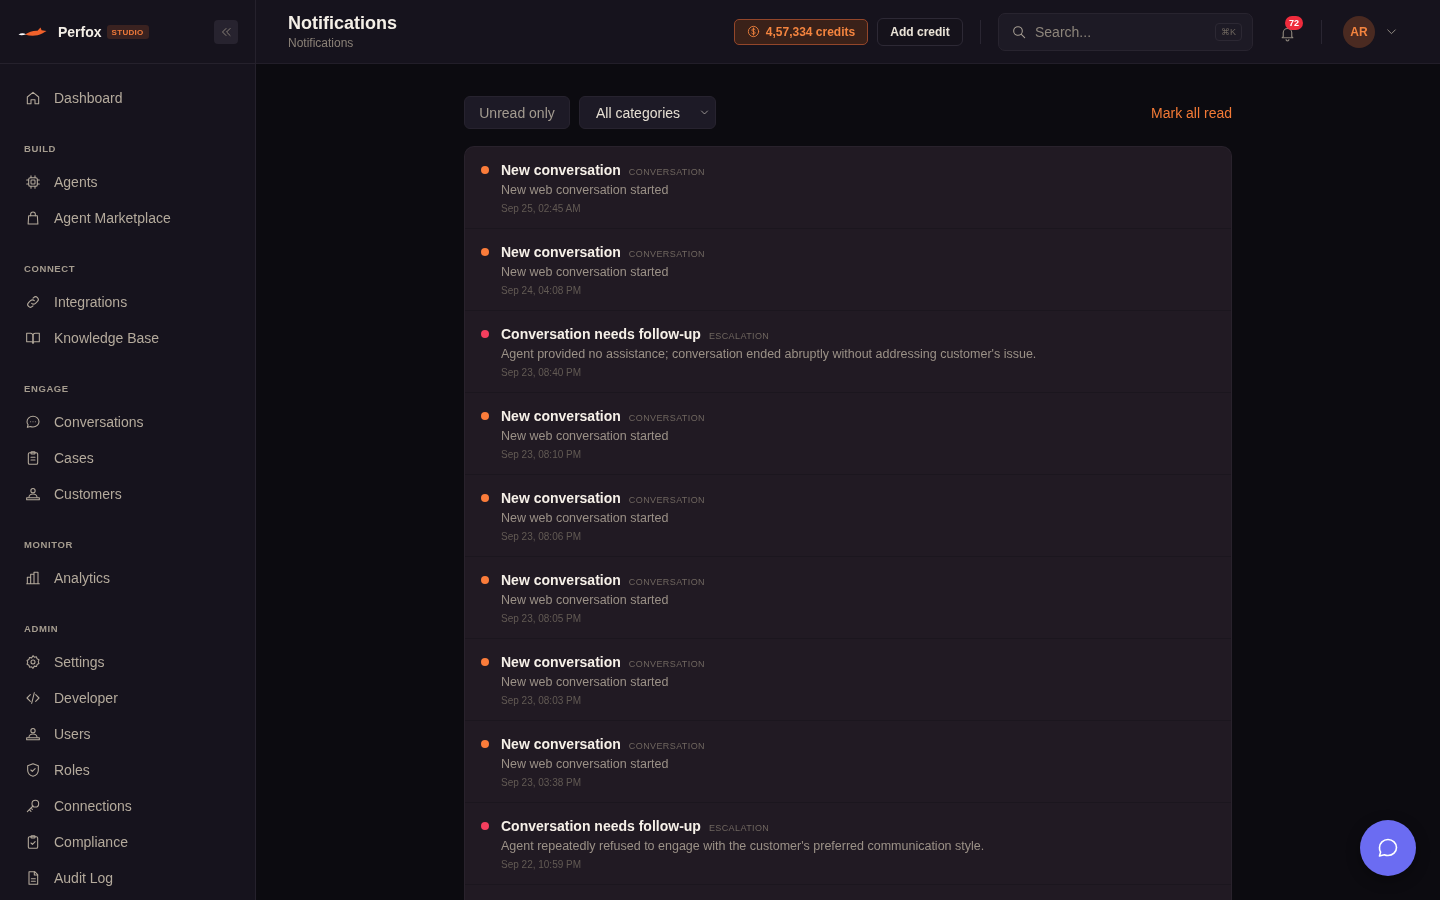 The width and height of the screenshot is (1440, 900). What do you see at coordinates (127, 302) in the screenshot?
I see `nav-item: Integrations` at bounding box center [127, 302].